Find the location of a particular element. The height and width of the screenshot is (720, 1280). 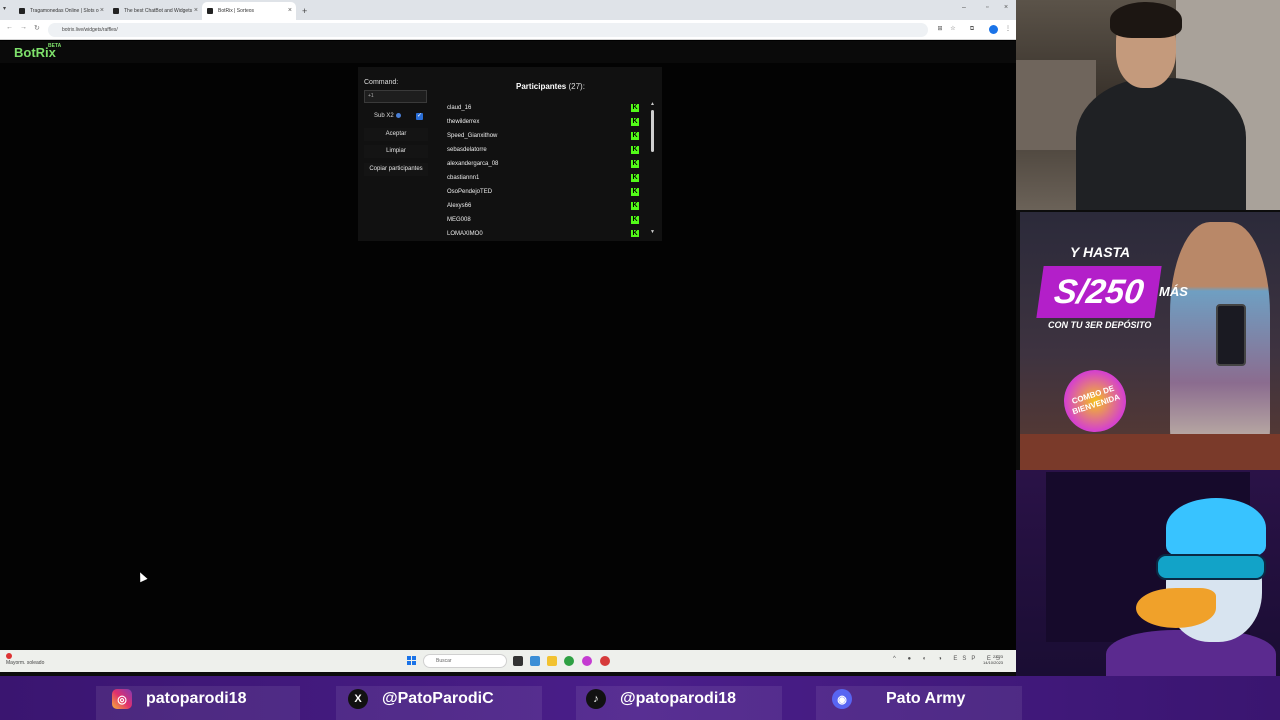

tab-botrix-raffles: BotRix | Sorteos × is located at coordinates (249, 11).